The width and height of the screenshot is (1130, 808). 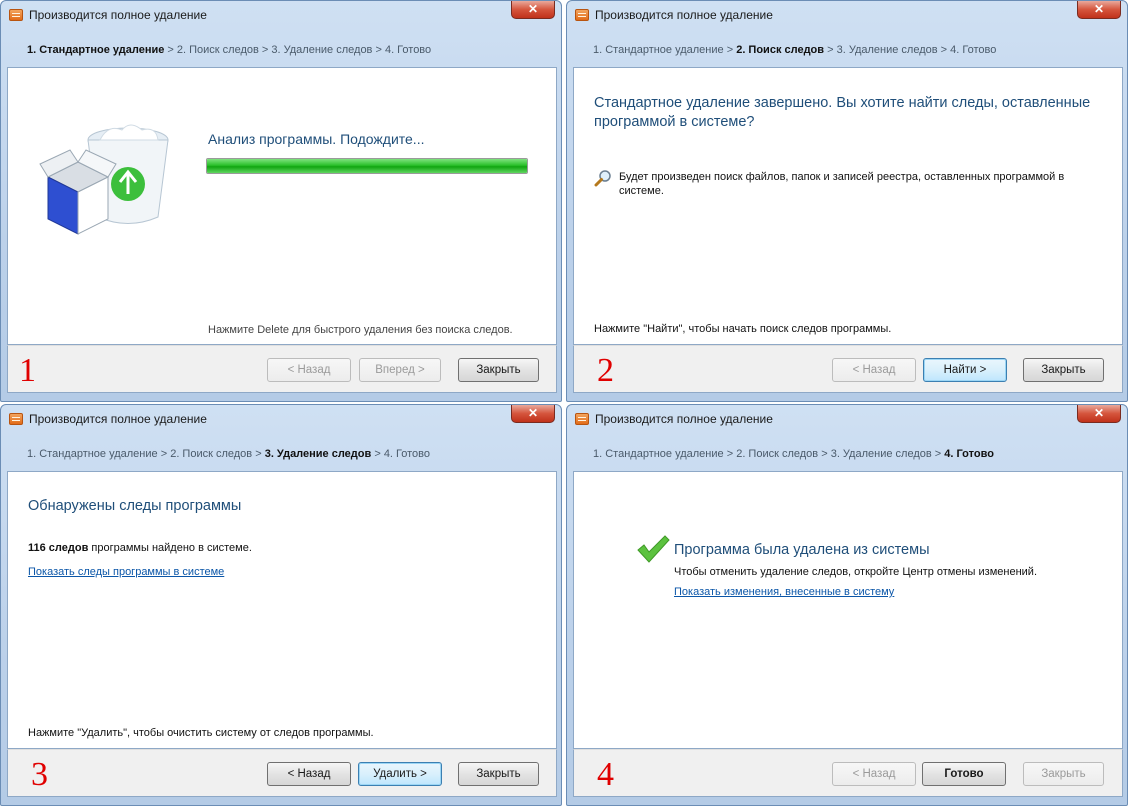 I want to click on search-magnifier-icon, so click(x=602, y=178).